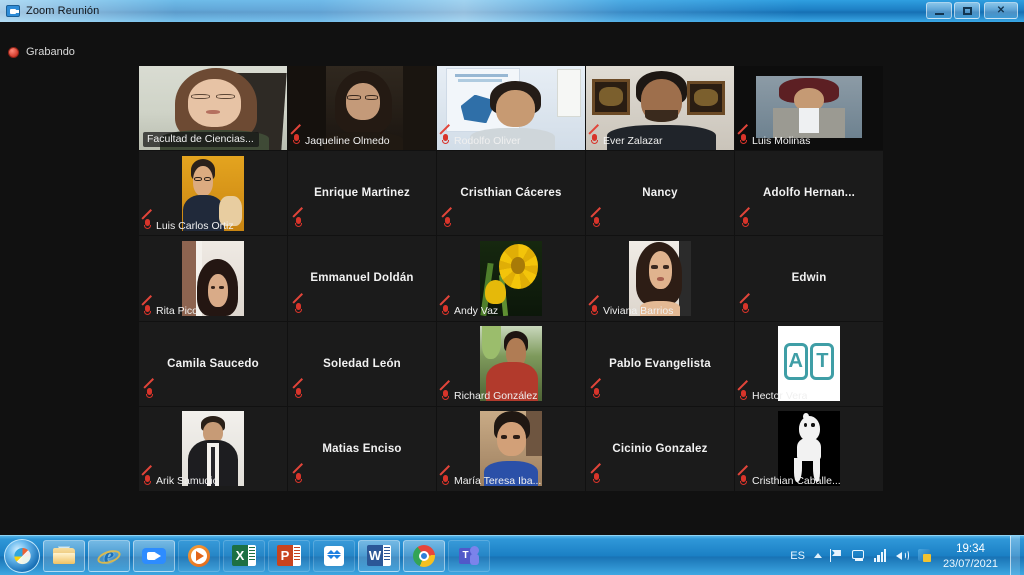 The width and height of the screenshot is (1024, 575). I want to click on taskbar-item-teams: T, so click(469, 555).